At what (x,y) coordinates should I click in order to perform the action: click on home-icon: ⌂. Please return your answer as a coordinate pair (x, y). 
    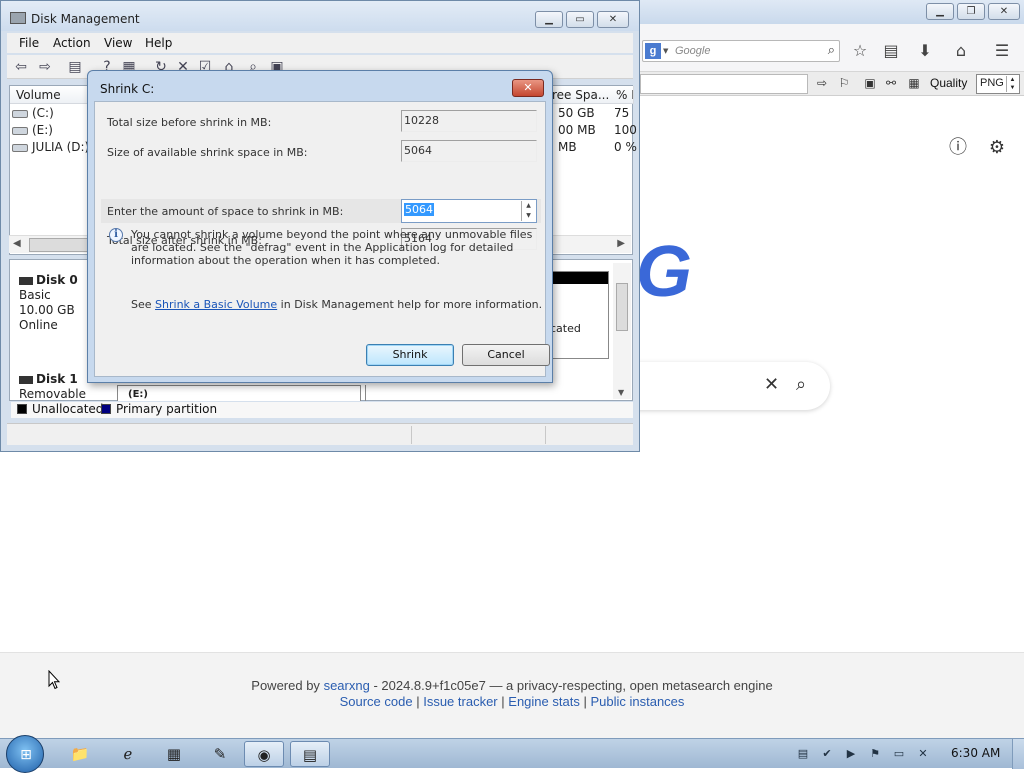
    Looking at the image, I should click on (961, 51).